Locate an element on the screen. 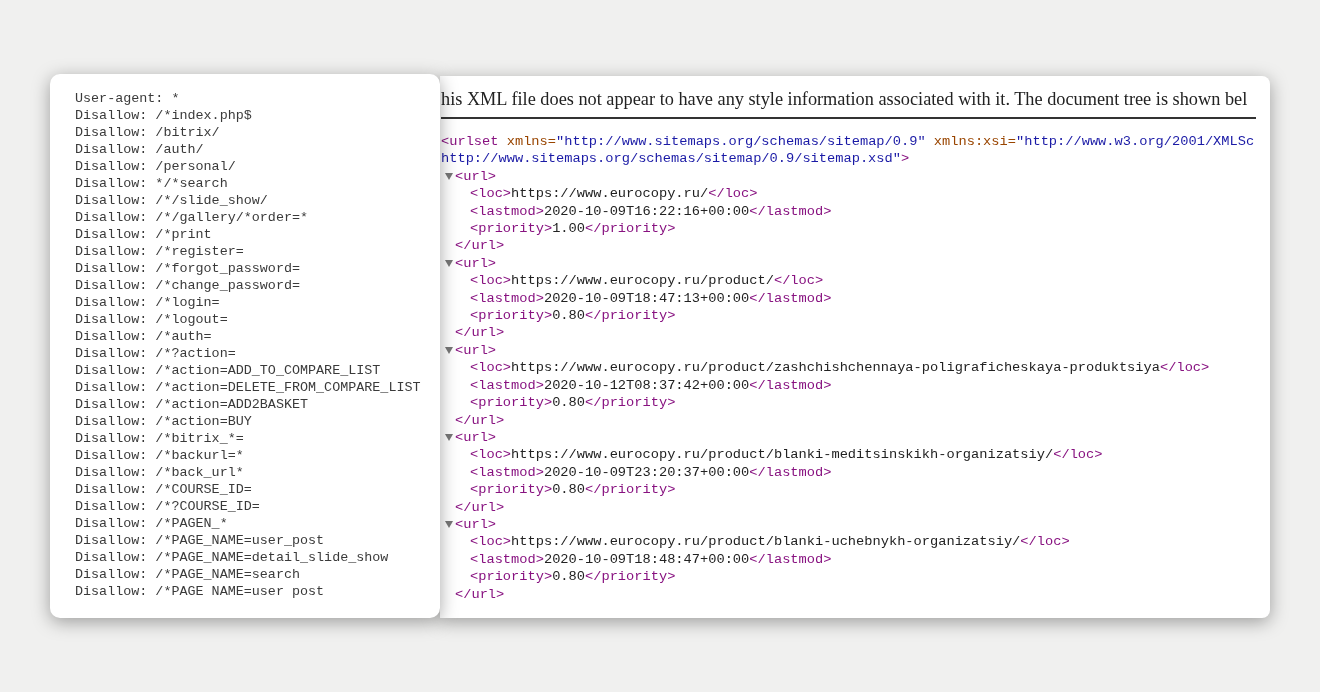 The width and height of the screenshot is (1320, 692). robots-rule-line: Disallow: /*/gallery/*order=* is located at coordinates (192, 217).